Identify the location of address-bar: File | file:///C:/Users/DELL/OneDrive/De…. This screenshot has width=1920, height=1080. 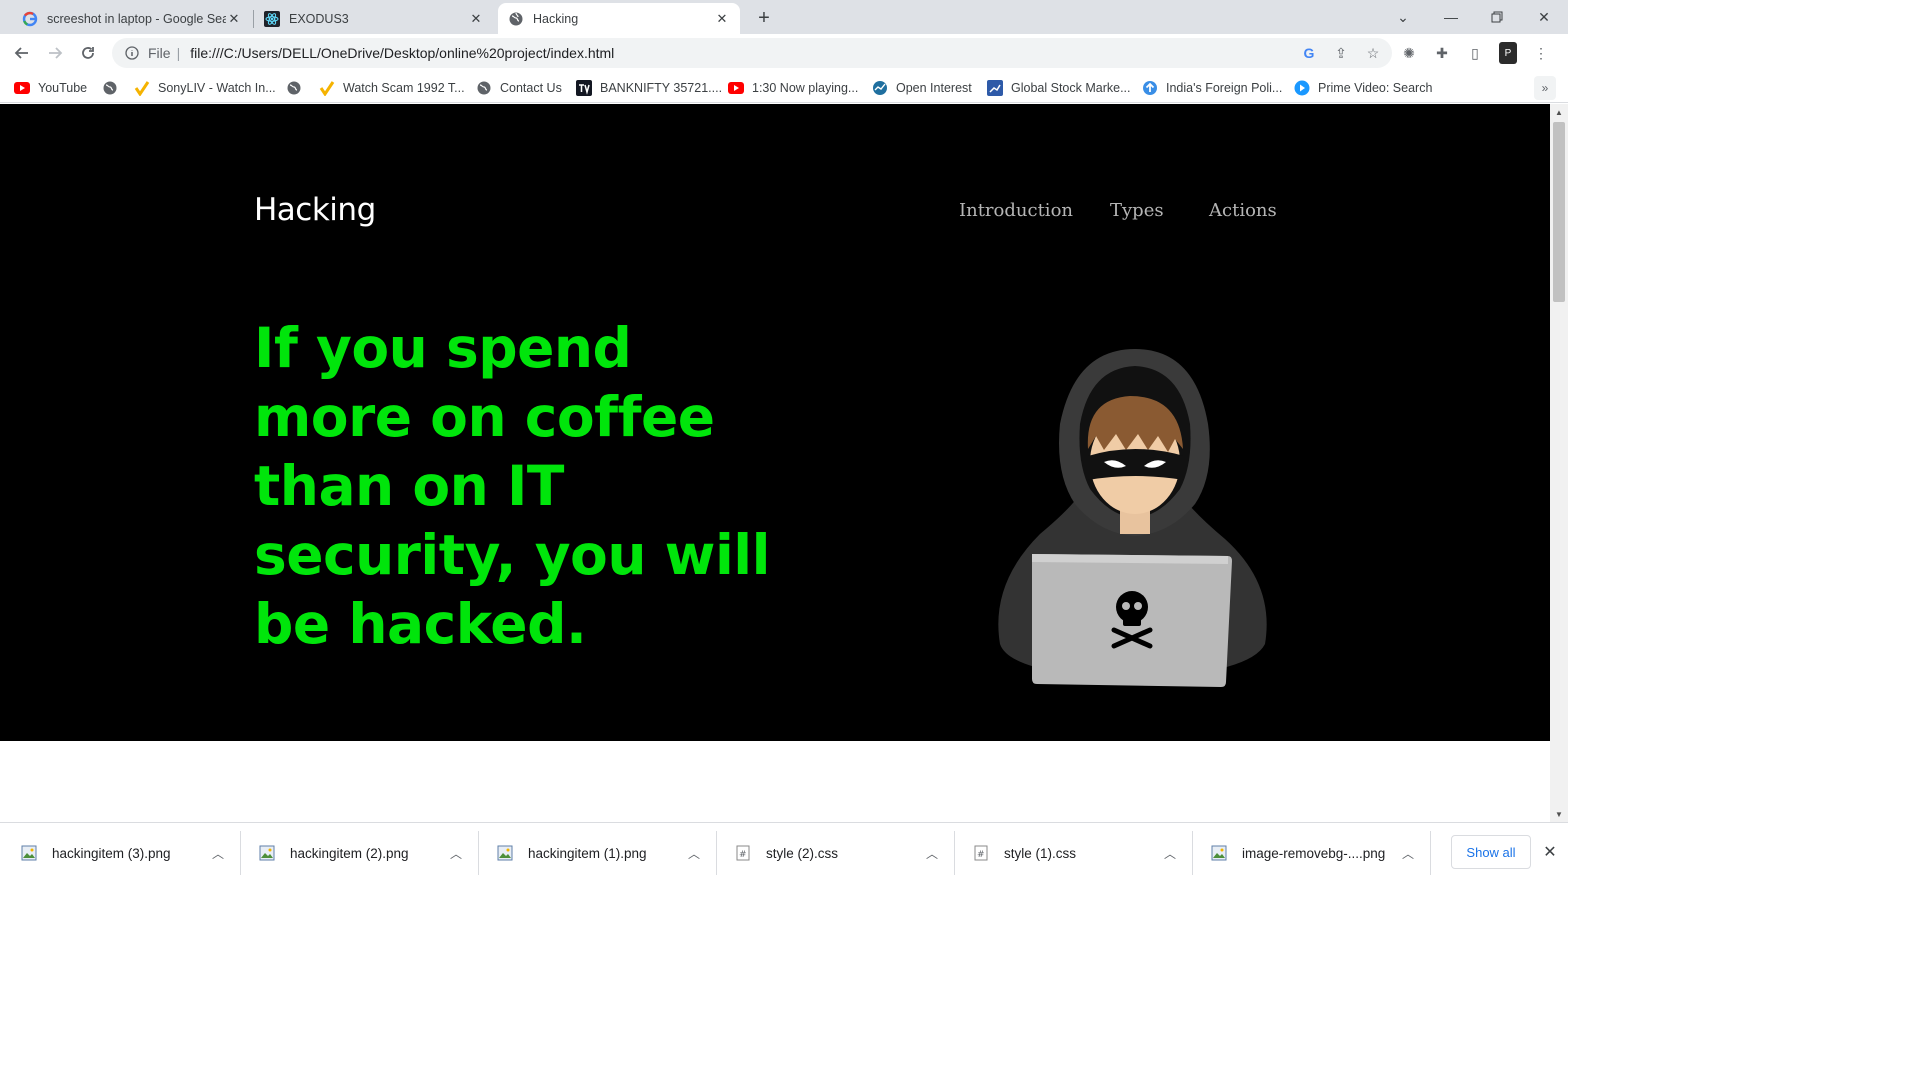
(752, 53).